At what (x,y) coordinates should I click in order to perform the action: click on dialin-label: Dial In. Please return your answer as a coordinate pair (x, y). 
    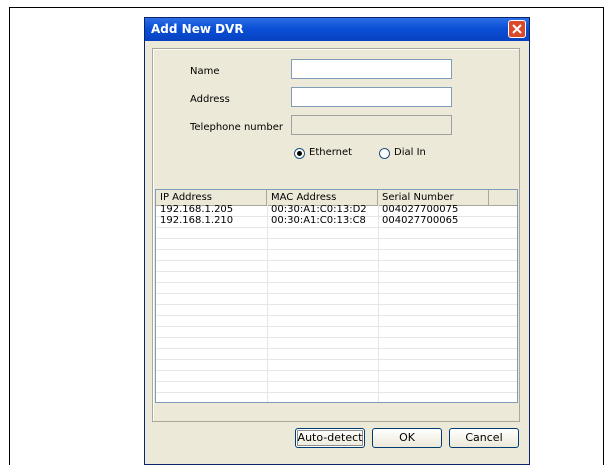
    Looking at the image, I should click on (410, 152).